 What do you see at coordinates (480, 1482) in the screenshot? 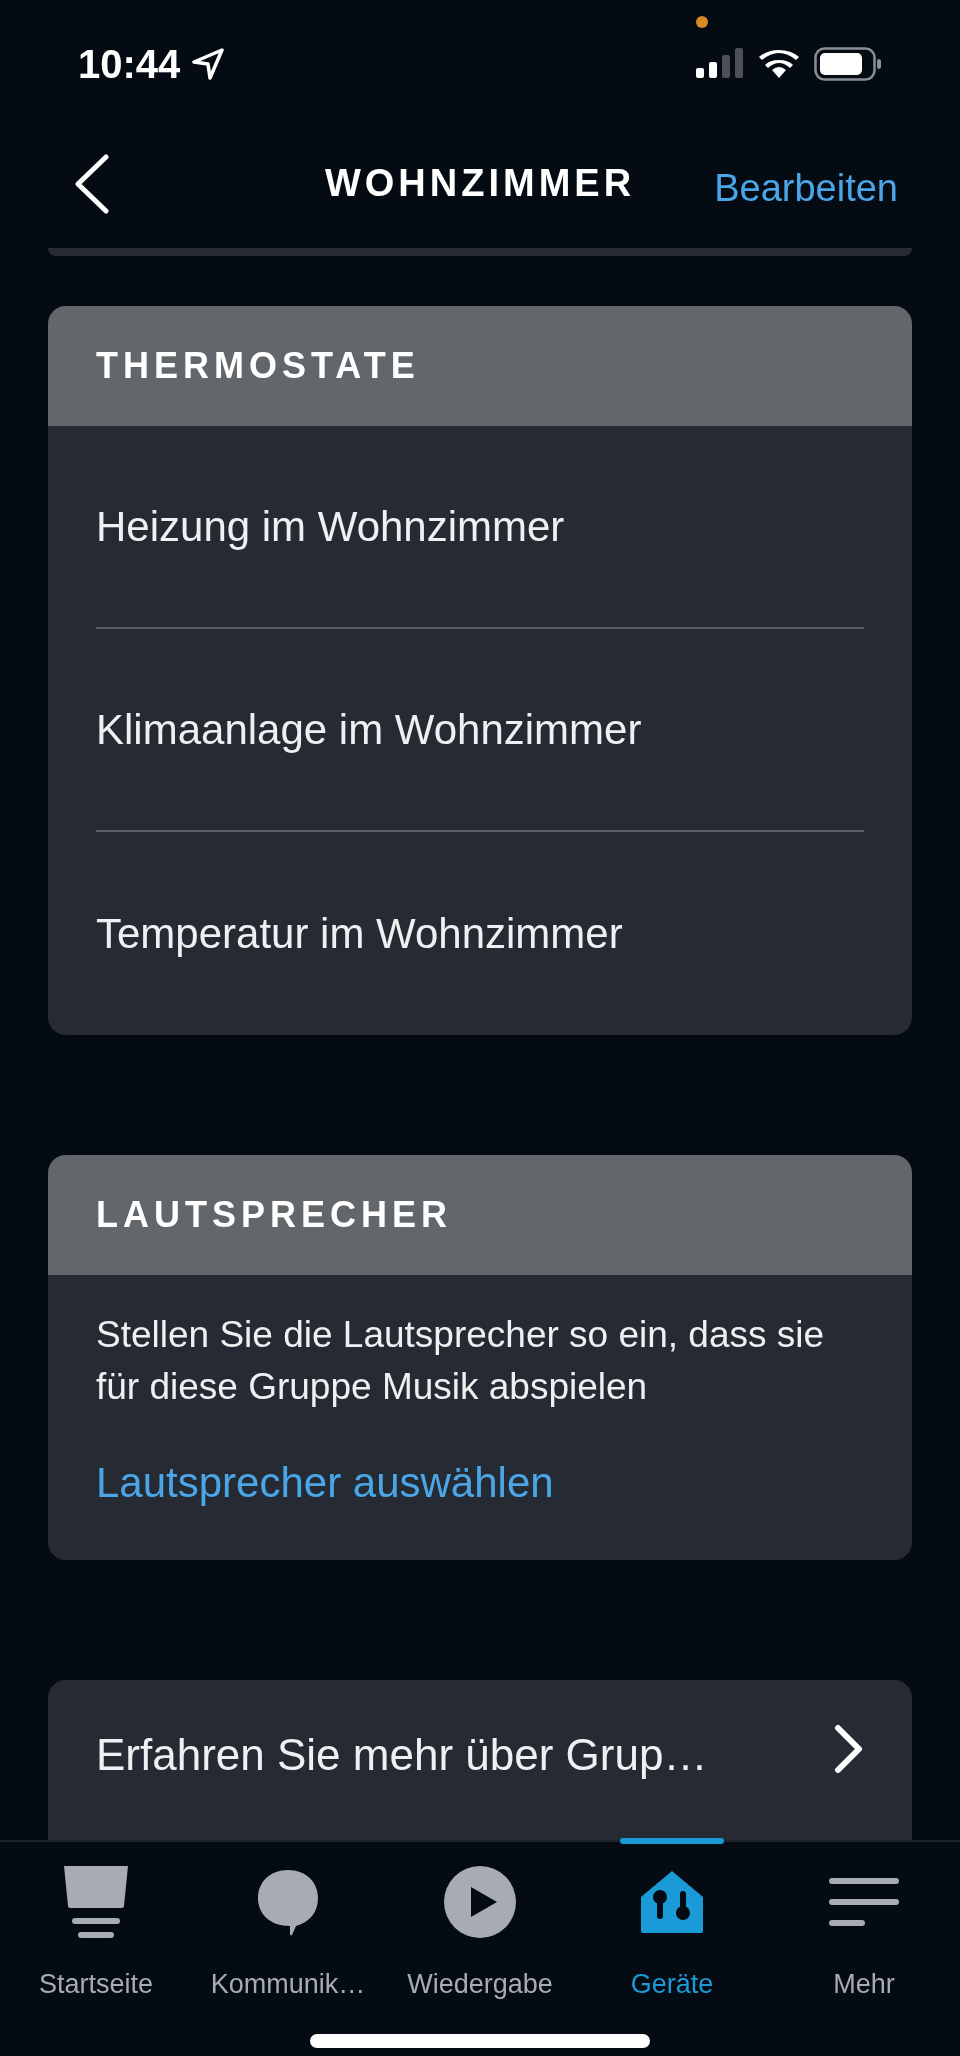
I see `select-speakers-link: Lautsprecher auswählen` at bounding box center [480, 1482].